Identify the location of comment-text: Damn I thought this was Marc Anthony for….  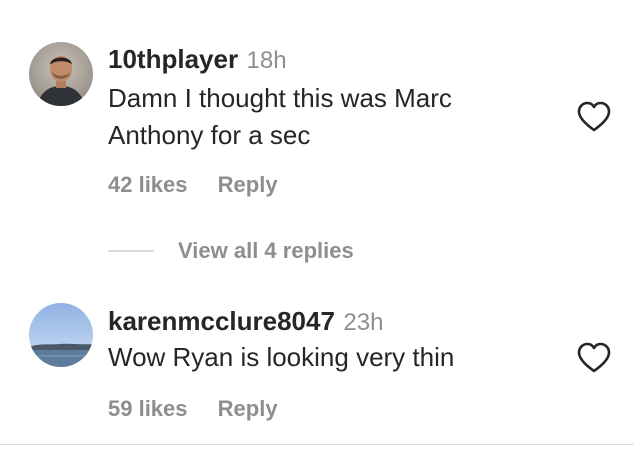
(328, 117).